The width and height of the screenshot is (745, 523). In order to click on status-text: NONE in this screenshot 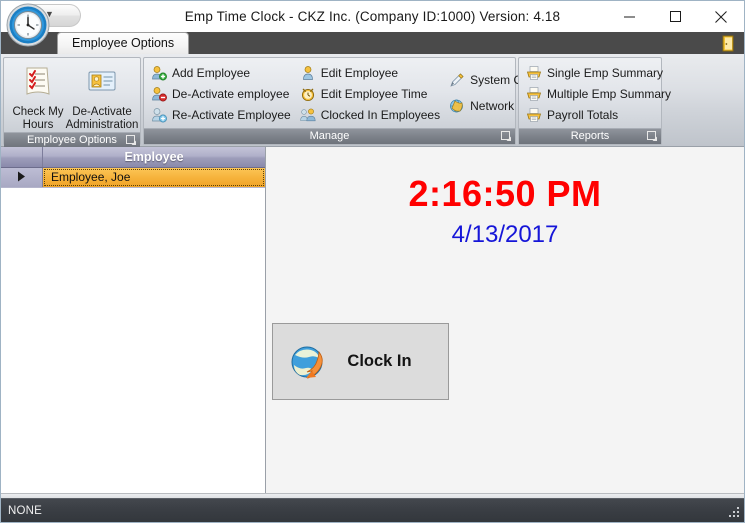, I will do `click(25, 510)`.